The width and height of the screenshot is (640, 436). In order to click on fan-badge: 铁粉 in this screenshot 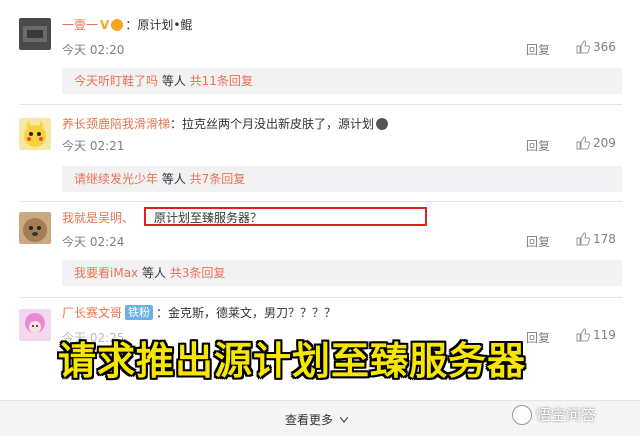, I will do `click(139, 312)`.